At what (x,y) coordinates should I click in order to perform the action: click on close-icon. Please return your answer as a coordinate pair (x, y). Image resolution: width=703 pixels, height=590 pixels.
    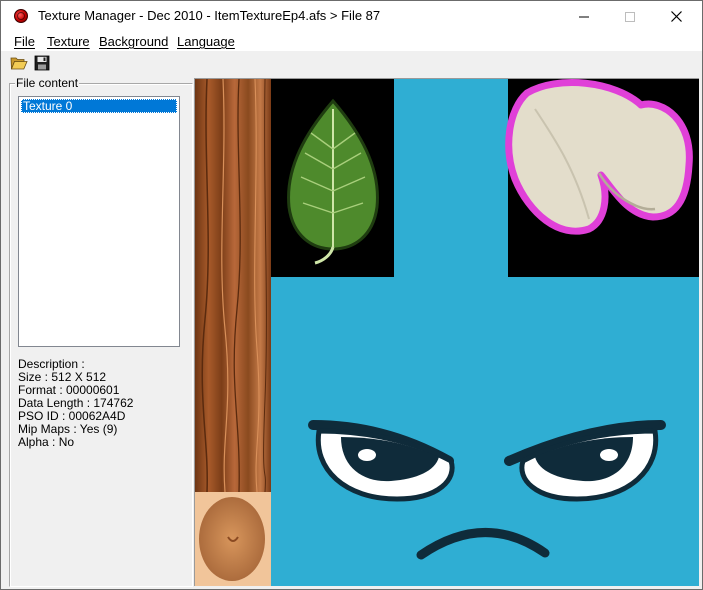
    Looking at the image, I should click on (676, 16).